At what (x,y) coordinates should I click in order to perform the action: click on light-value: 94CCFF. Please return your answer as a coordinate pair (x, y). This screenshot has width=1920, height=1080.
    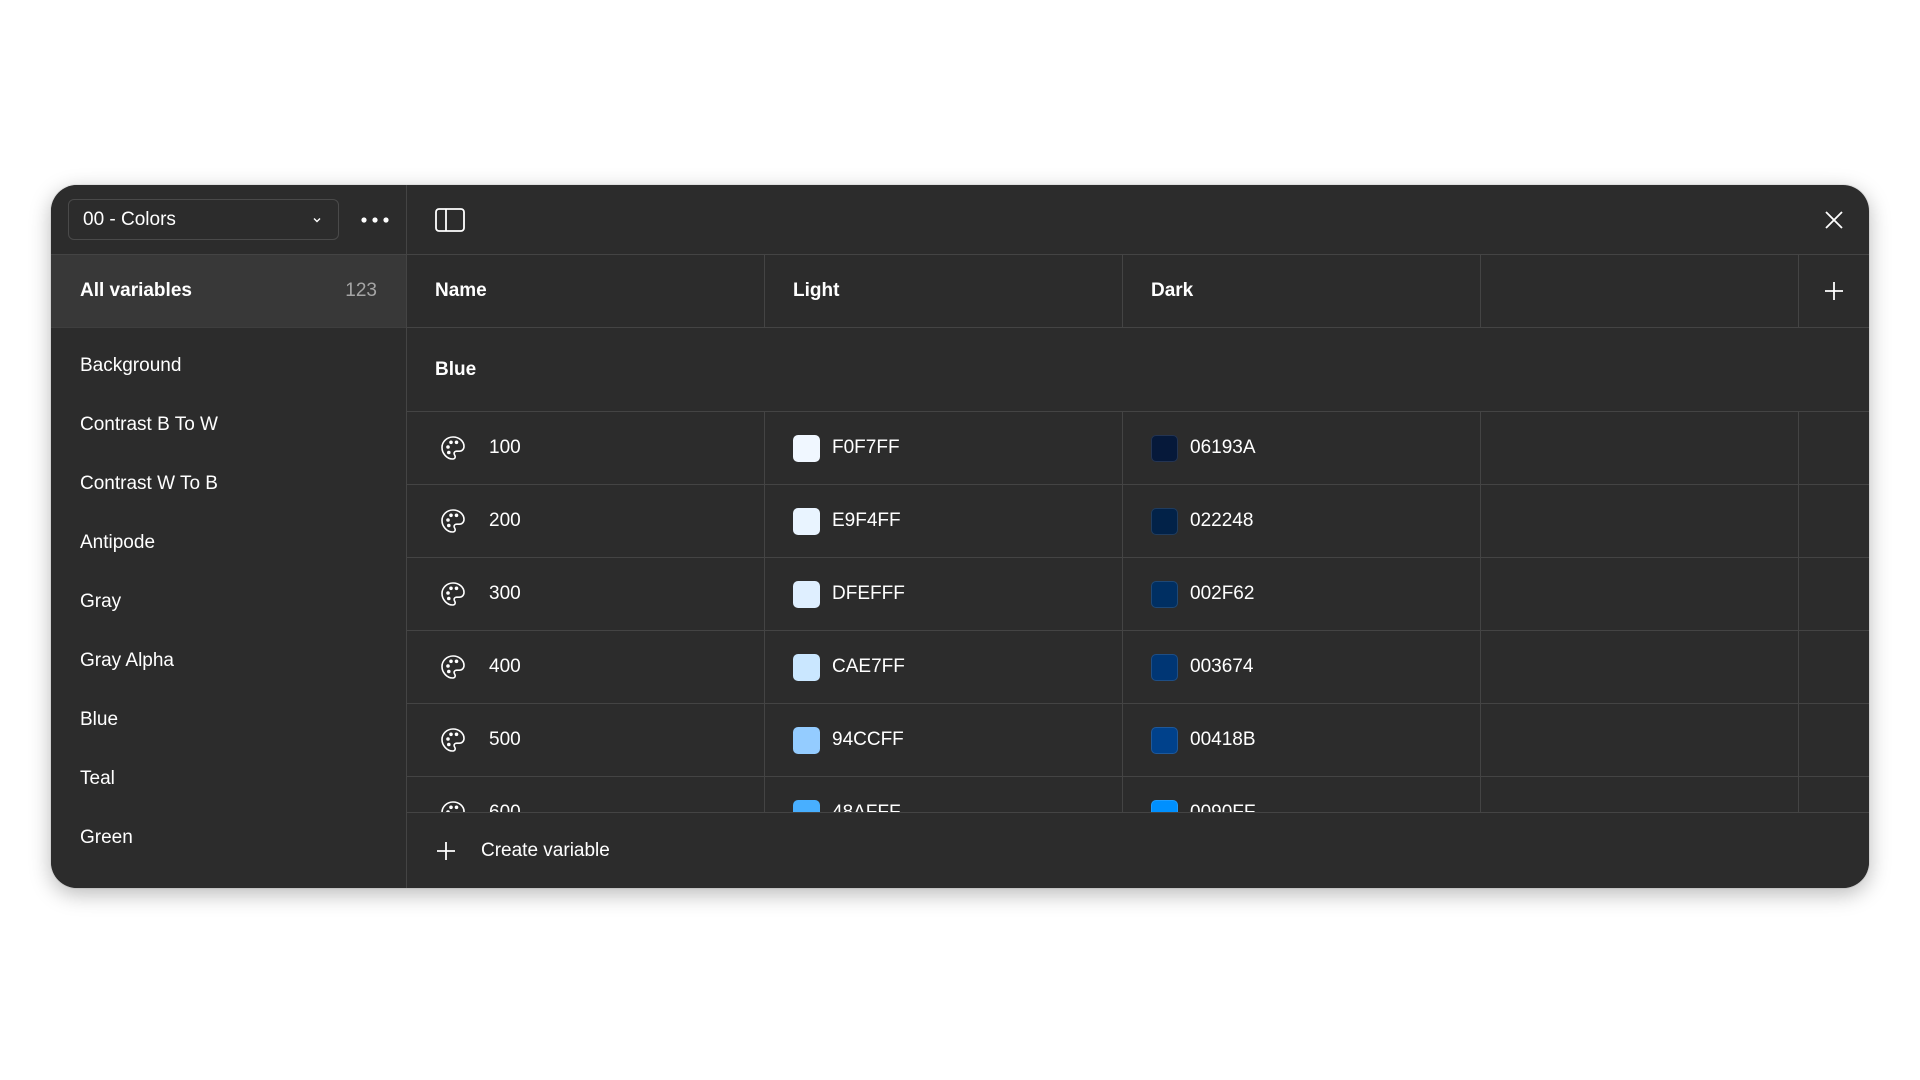
    Looking at the image, I should click on (868, 739).